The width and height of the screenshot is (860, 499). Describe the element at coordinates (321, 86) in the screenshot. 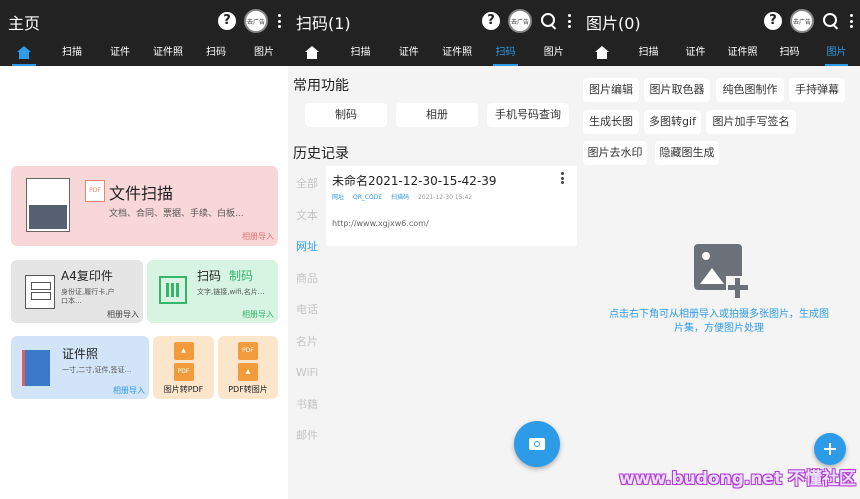

I see `common-functions-heading: 常用功能` at that location.